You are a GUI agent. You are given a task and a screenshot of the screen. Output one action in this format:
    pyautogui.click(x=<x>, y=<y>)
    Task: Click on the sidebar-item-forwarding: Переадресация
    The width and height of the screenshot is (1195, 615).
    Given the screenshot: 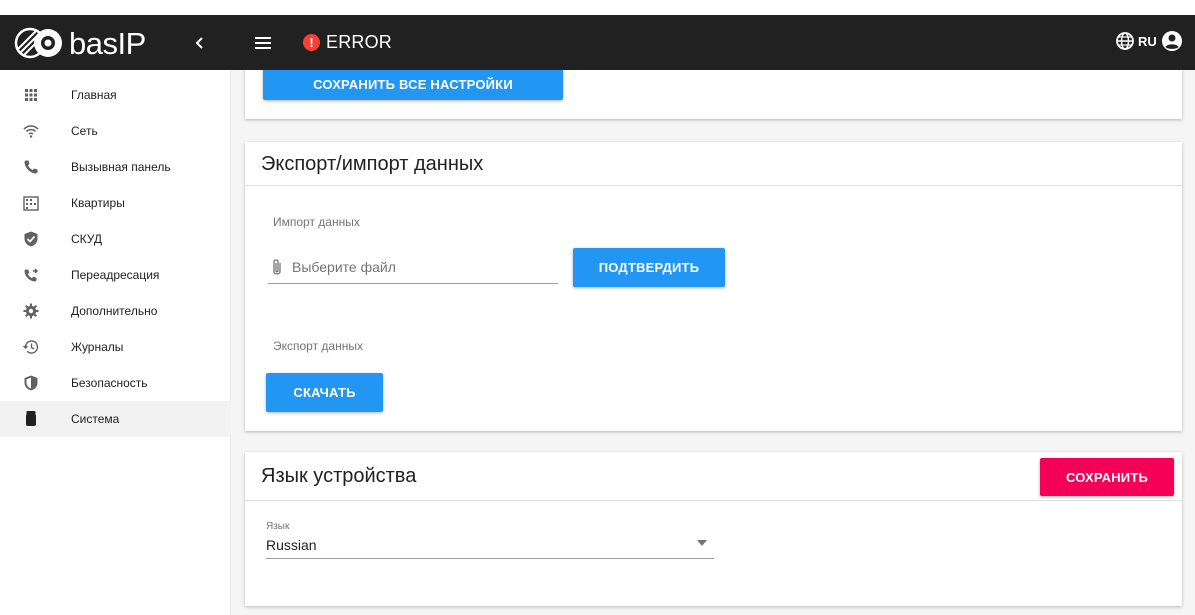 What is the action you would take?
    pyautogui.click(x=115, y=275)
    